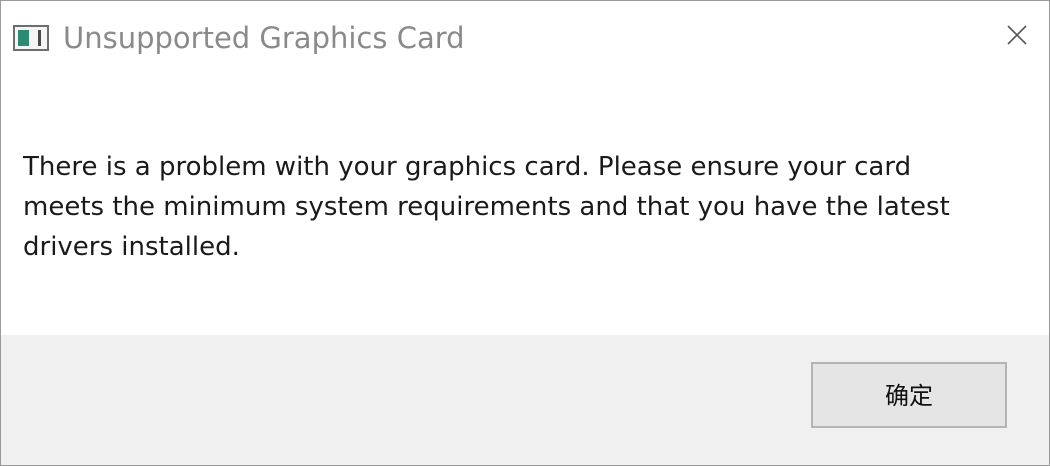  I want to click on window-title: Unsupported Graphics Card, so click(264, 38).